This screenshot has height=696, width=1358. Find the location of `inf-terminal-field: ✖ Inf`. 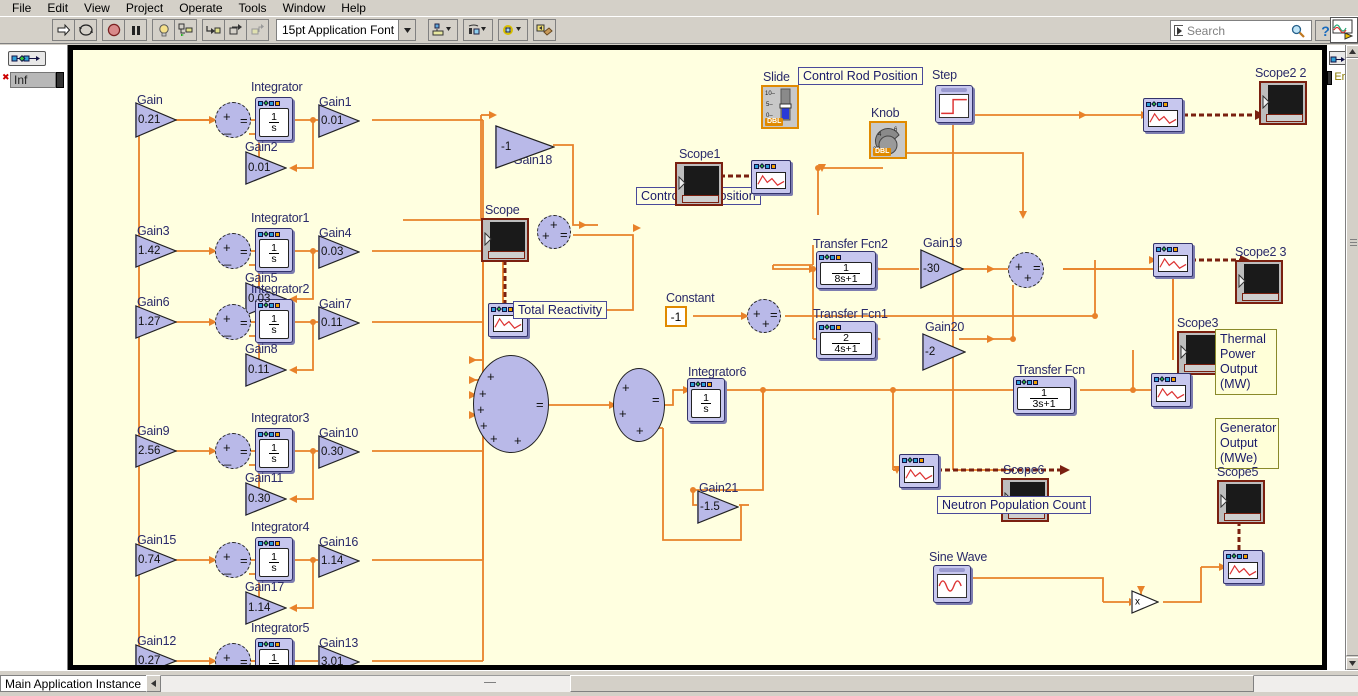

inf-terminal-field: ✖ Inf is located at coordinates (33, 79).